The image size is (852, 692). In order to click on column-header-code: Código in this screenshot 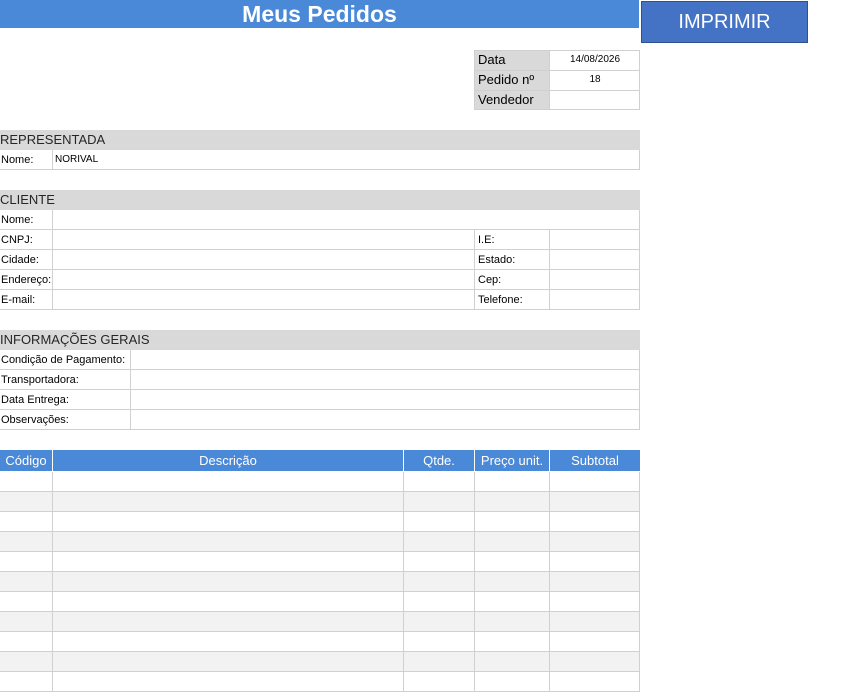, I will do `click(26, 460)`.